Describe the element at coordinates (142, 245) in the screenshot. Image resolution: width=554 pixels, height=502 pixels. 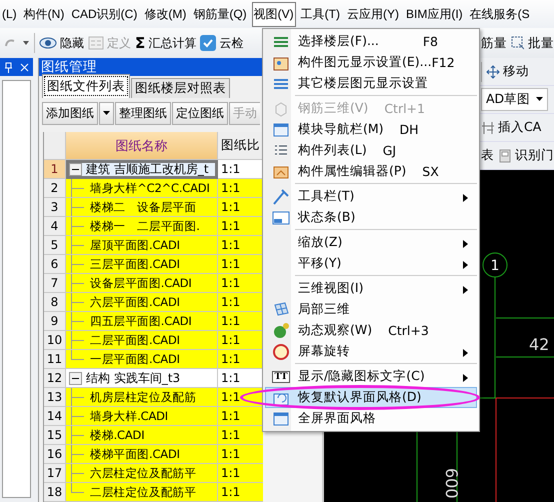
I see `tree-leaf: 屋顶平面图.CADI` at that location.